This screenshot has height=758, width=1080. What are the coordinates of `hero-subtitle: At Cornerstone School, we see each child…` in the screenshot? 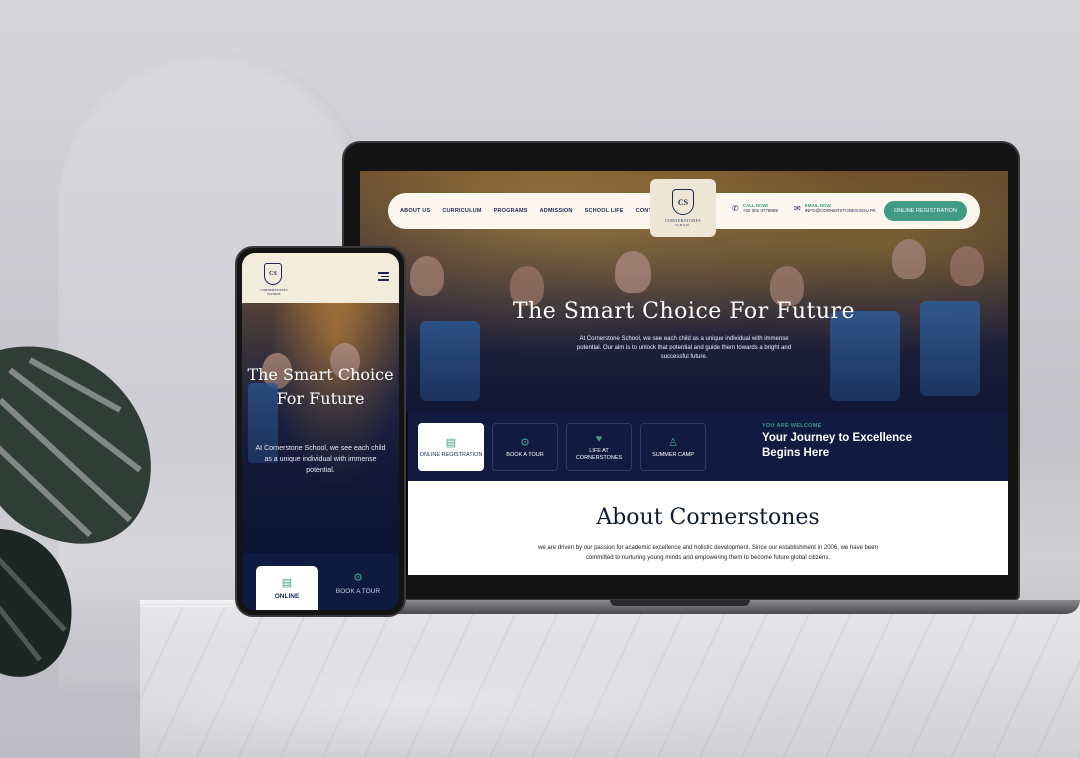 It's located at (684, 348).